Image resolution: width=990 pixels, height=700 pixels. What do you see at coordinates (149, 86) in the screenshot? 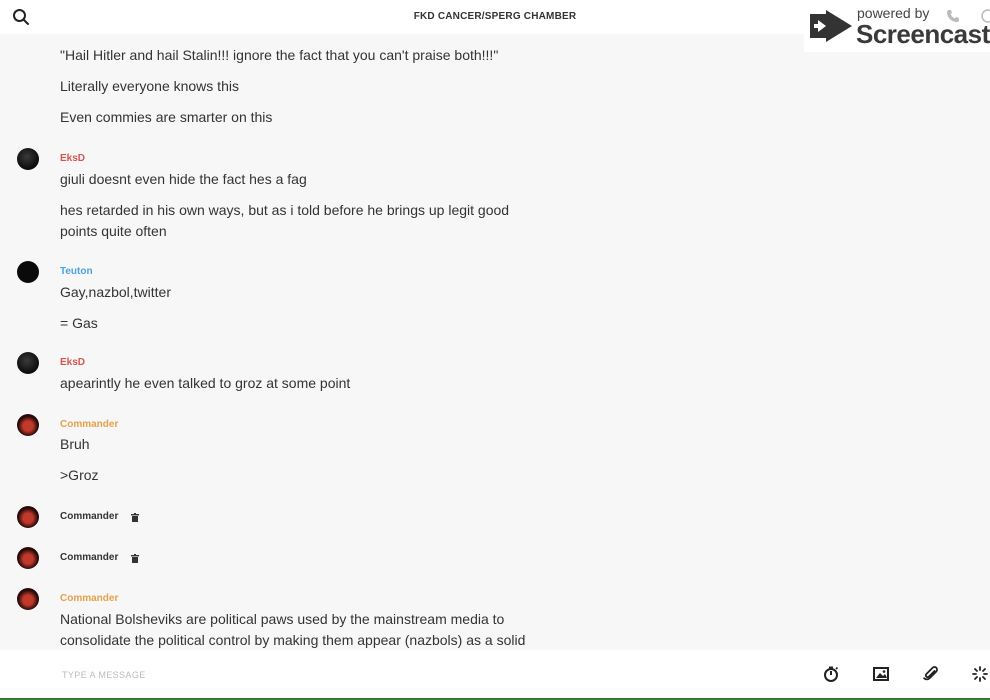
I see `message-text: Literally everyone knows this` at bounding box center [149, 86].